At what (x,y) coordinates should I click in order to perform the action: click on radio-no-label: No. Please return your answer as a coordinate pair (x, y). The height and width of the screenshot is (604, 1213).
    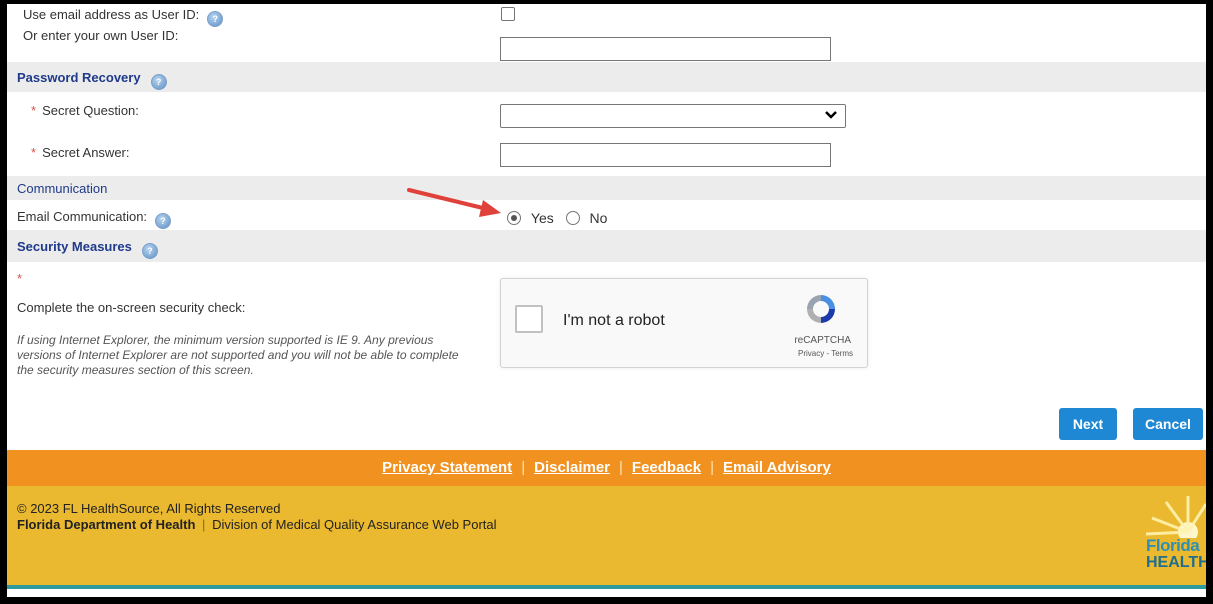
    Looking at the image, I should click on (599, 218).